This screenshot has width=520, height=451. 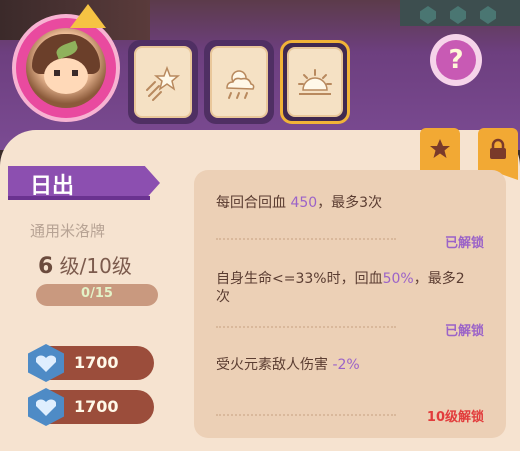 I want to click on tab-sunrise, so click(x=315, y=82).